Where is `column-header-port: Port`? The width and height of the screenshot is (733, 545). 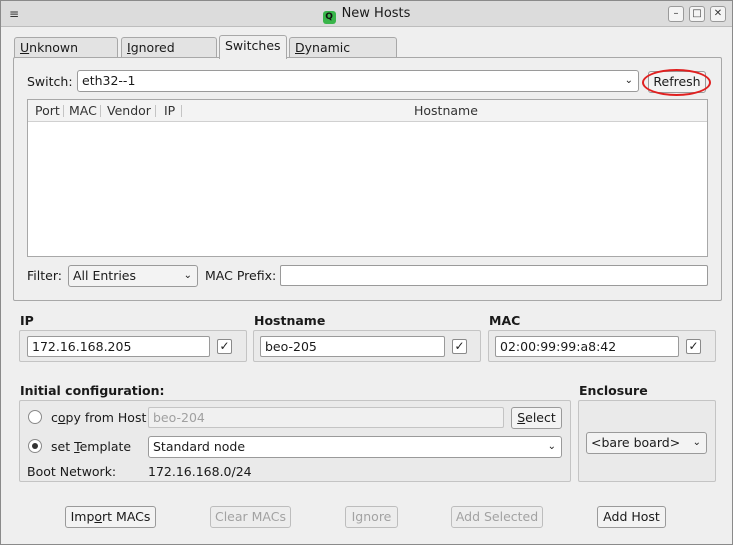
column-header-port: Port is located at coordinates (47, 110).